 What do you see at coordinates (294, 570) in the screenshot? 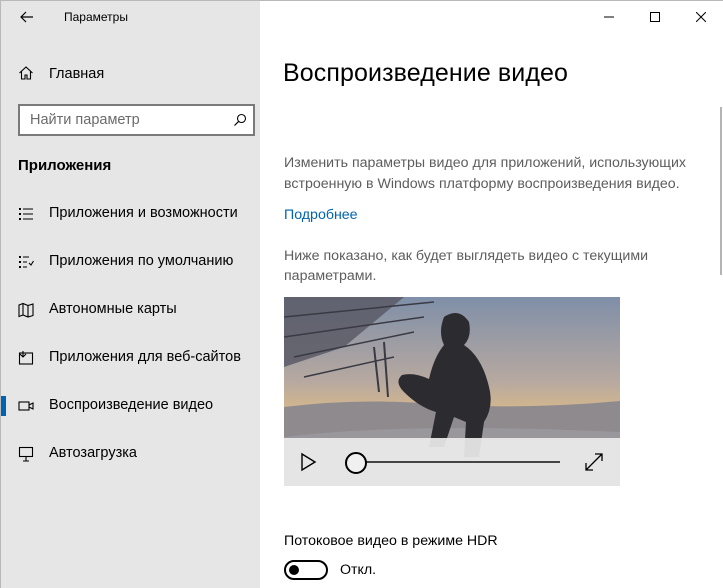
I see `toggle-knob` at bounding box center [294, 570].